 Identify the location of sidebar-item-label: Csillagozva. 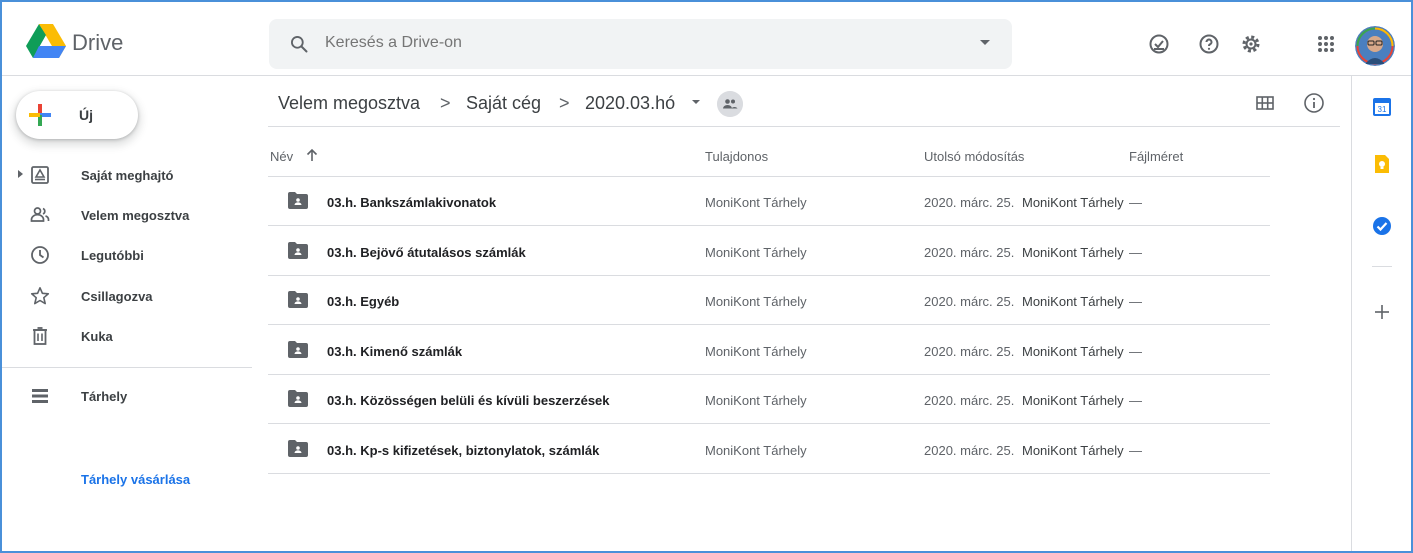
(117, 296).